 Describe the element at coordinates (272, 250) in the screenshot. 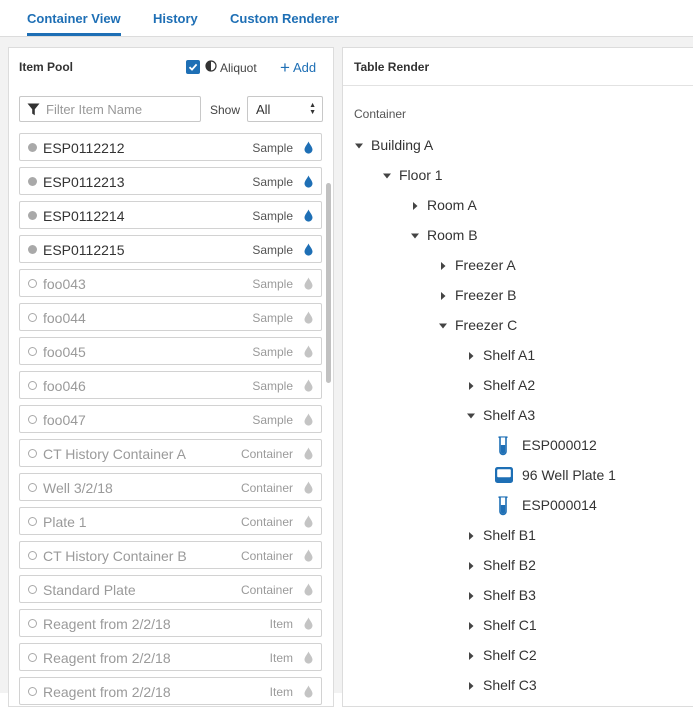

I see `item-type: Sample` at that location.